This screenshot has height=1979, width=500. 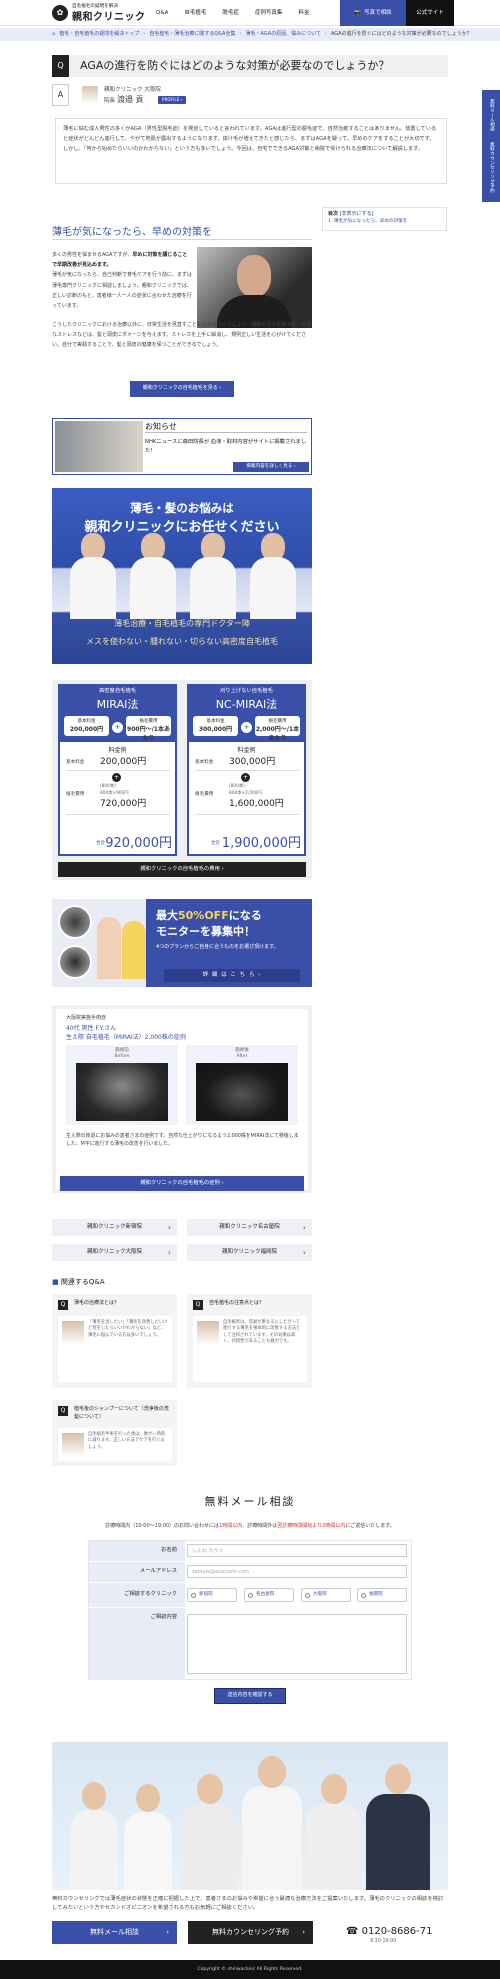 What do you see at coordinates (389, 1931) in the screenshot?
I see `phone-number: ☎ 0120-8686-71` at bounding box center [389, 1931].